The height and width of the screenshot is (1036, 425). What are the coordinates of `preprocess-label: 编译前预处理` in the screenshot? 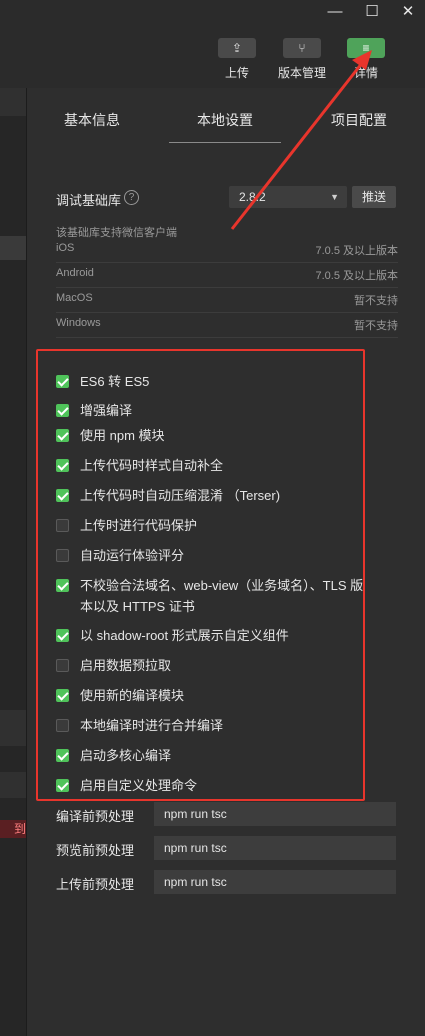 It's located at (95, 816).